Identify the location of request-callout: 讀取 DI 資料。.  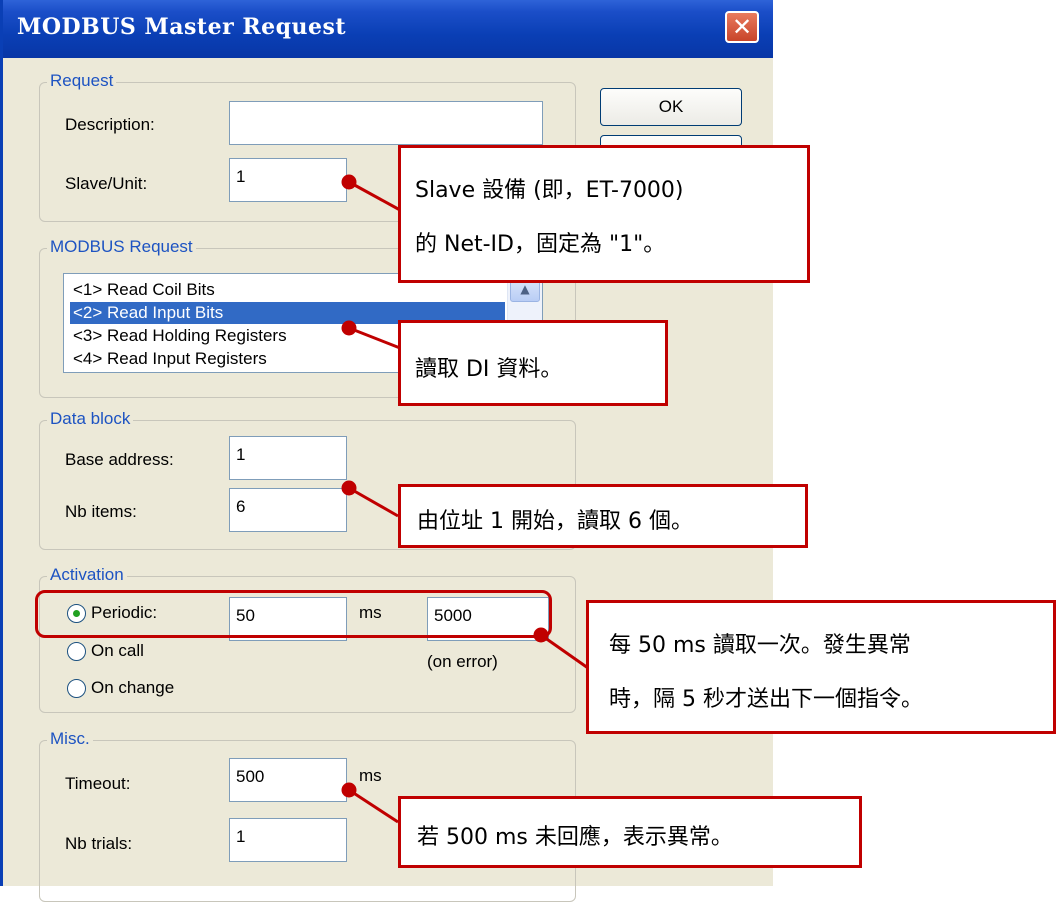
(533, 363).